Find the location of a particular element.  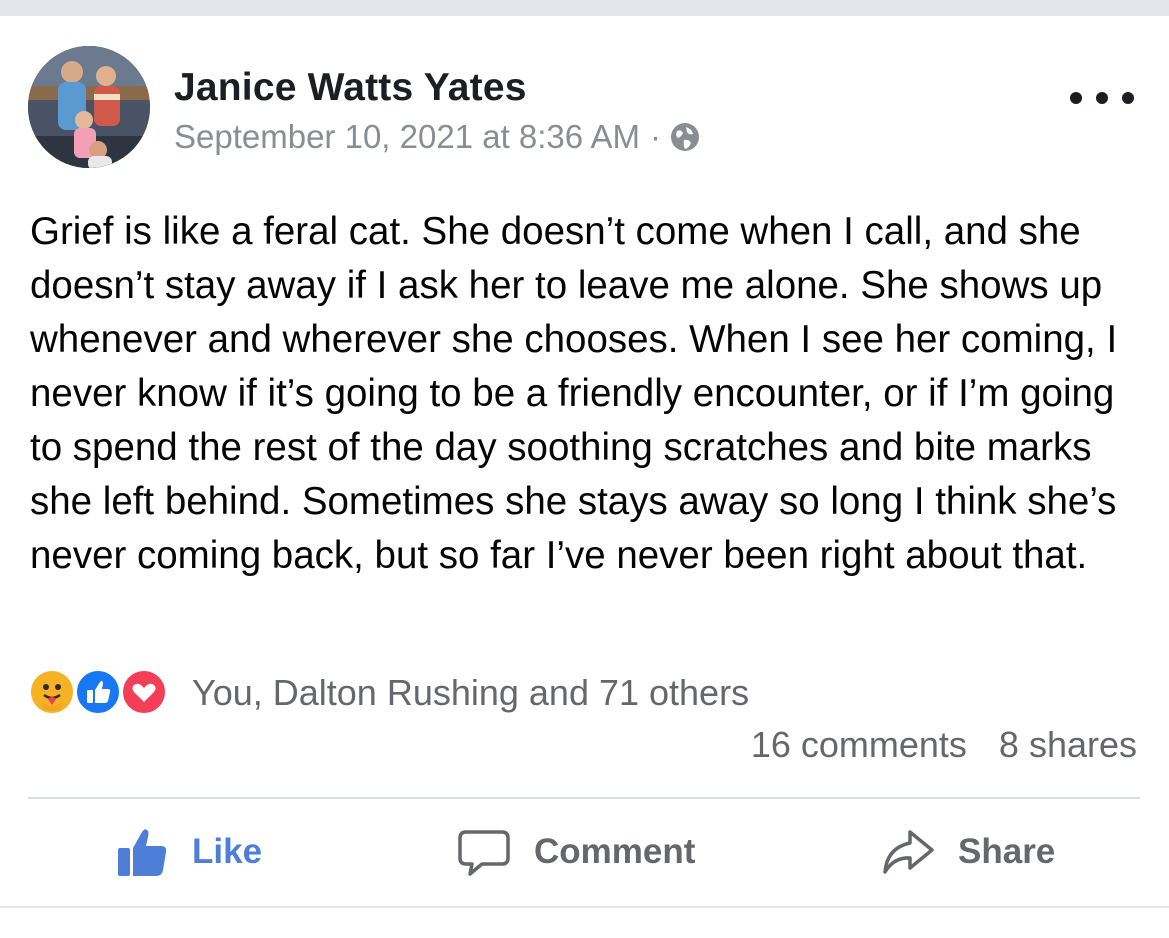

engagement-counts: 16 comments 8 shares is located at coordinates (944, 745).